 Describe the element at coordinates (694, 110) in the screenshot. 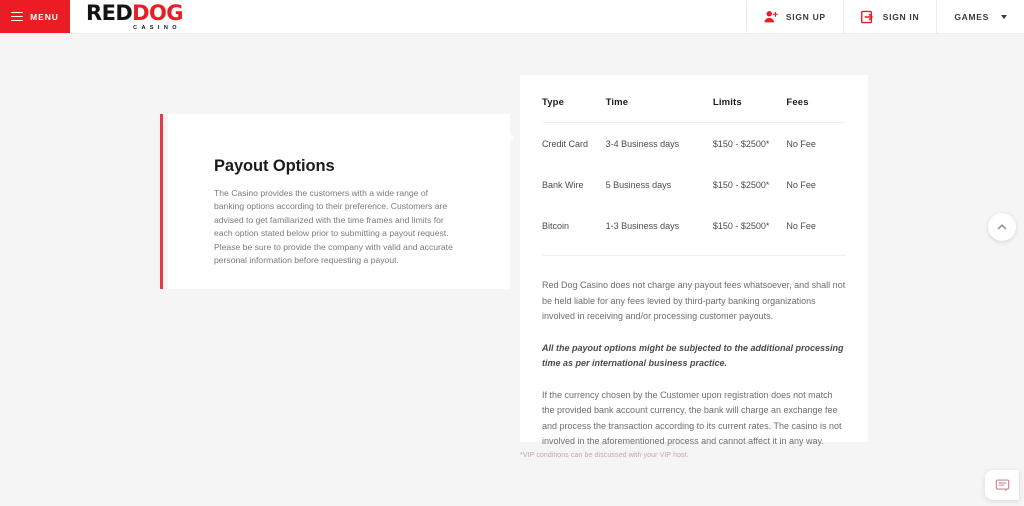

I see `table-header-row: Type Time Limits Fees` at that location.